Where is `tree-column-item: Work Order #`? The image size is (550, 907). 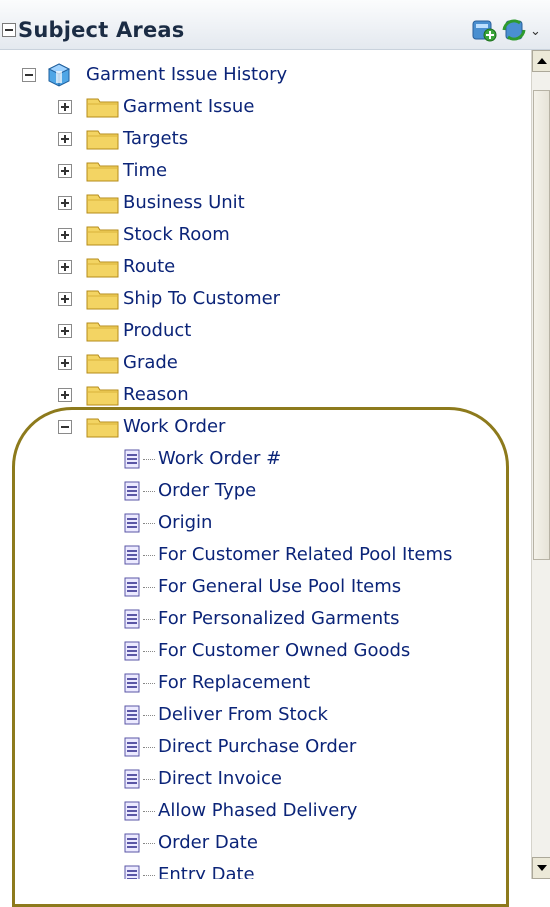 tree-column-item: Work Order # is located at coordinates (260, 459).